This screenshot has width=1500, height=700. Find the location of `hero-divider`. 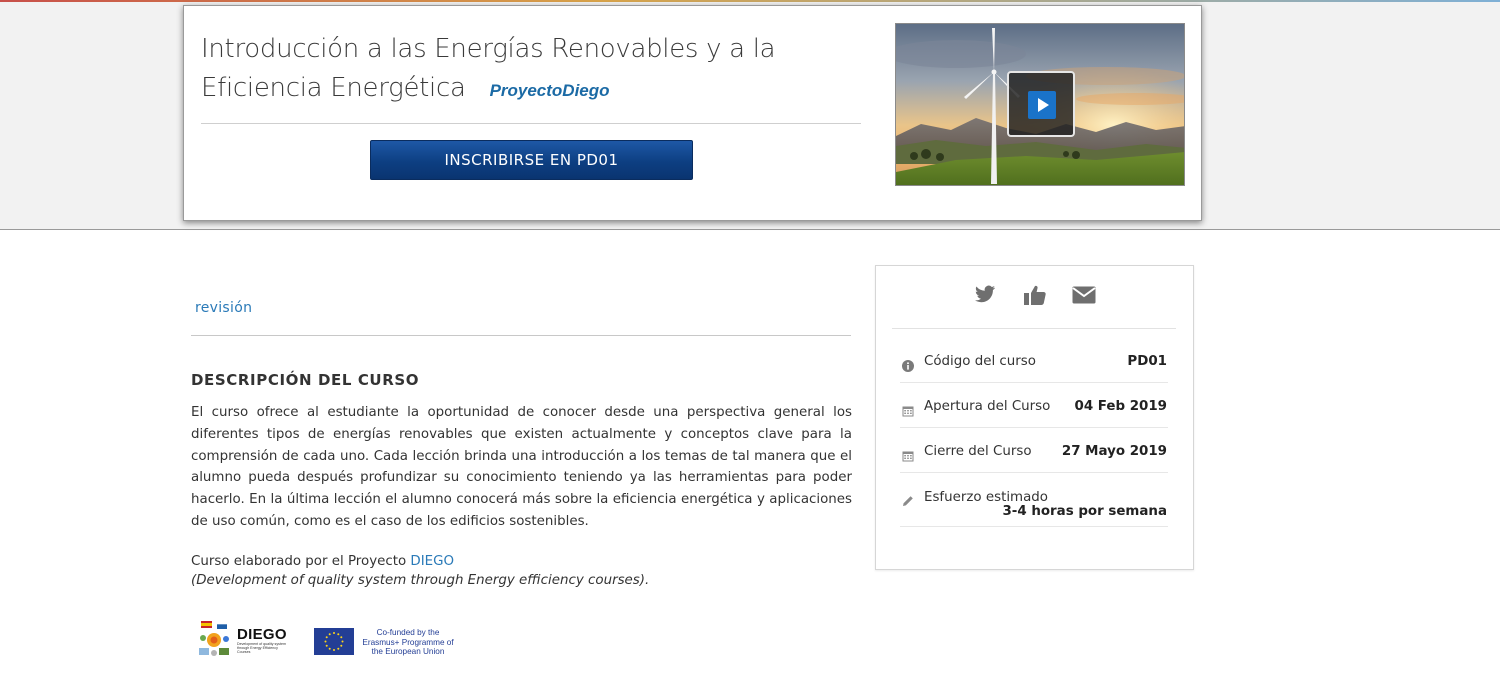

hero-divider is located at coordinates (531, 123).